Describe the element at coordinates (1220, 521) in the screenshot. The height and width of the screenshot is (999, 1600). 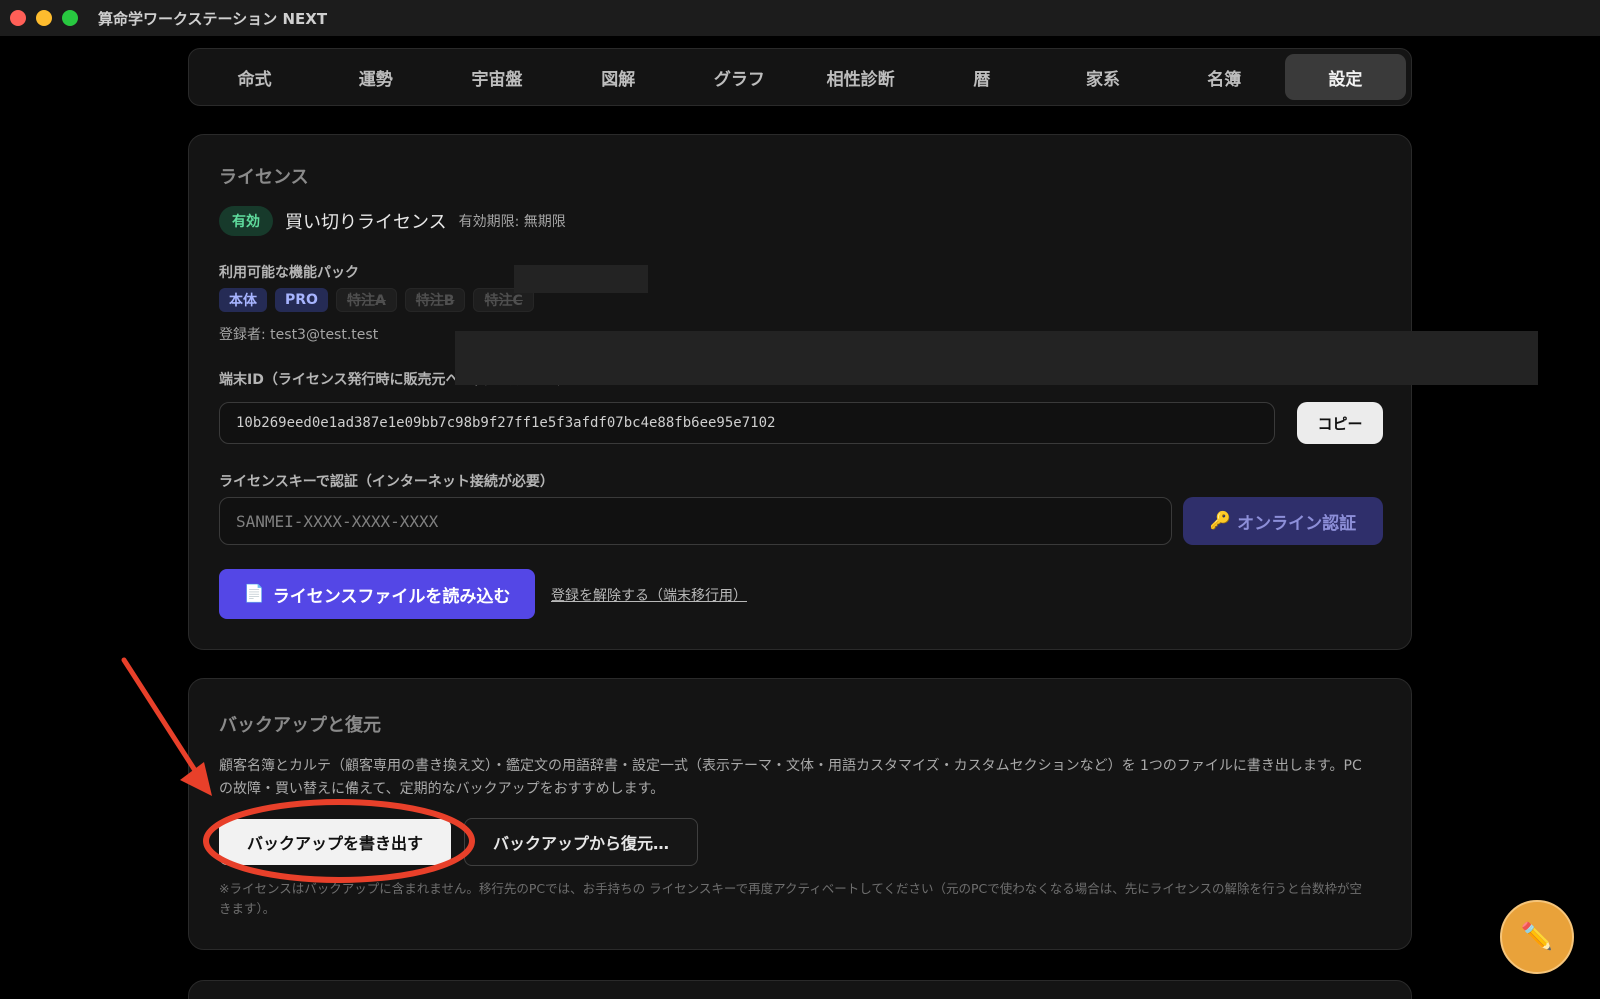
I see `key-icon: 🔑` at that location.